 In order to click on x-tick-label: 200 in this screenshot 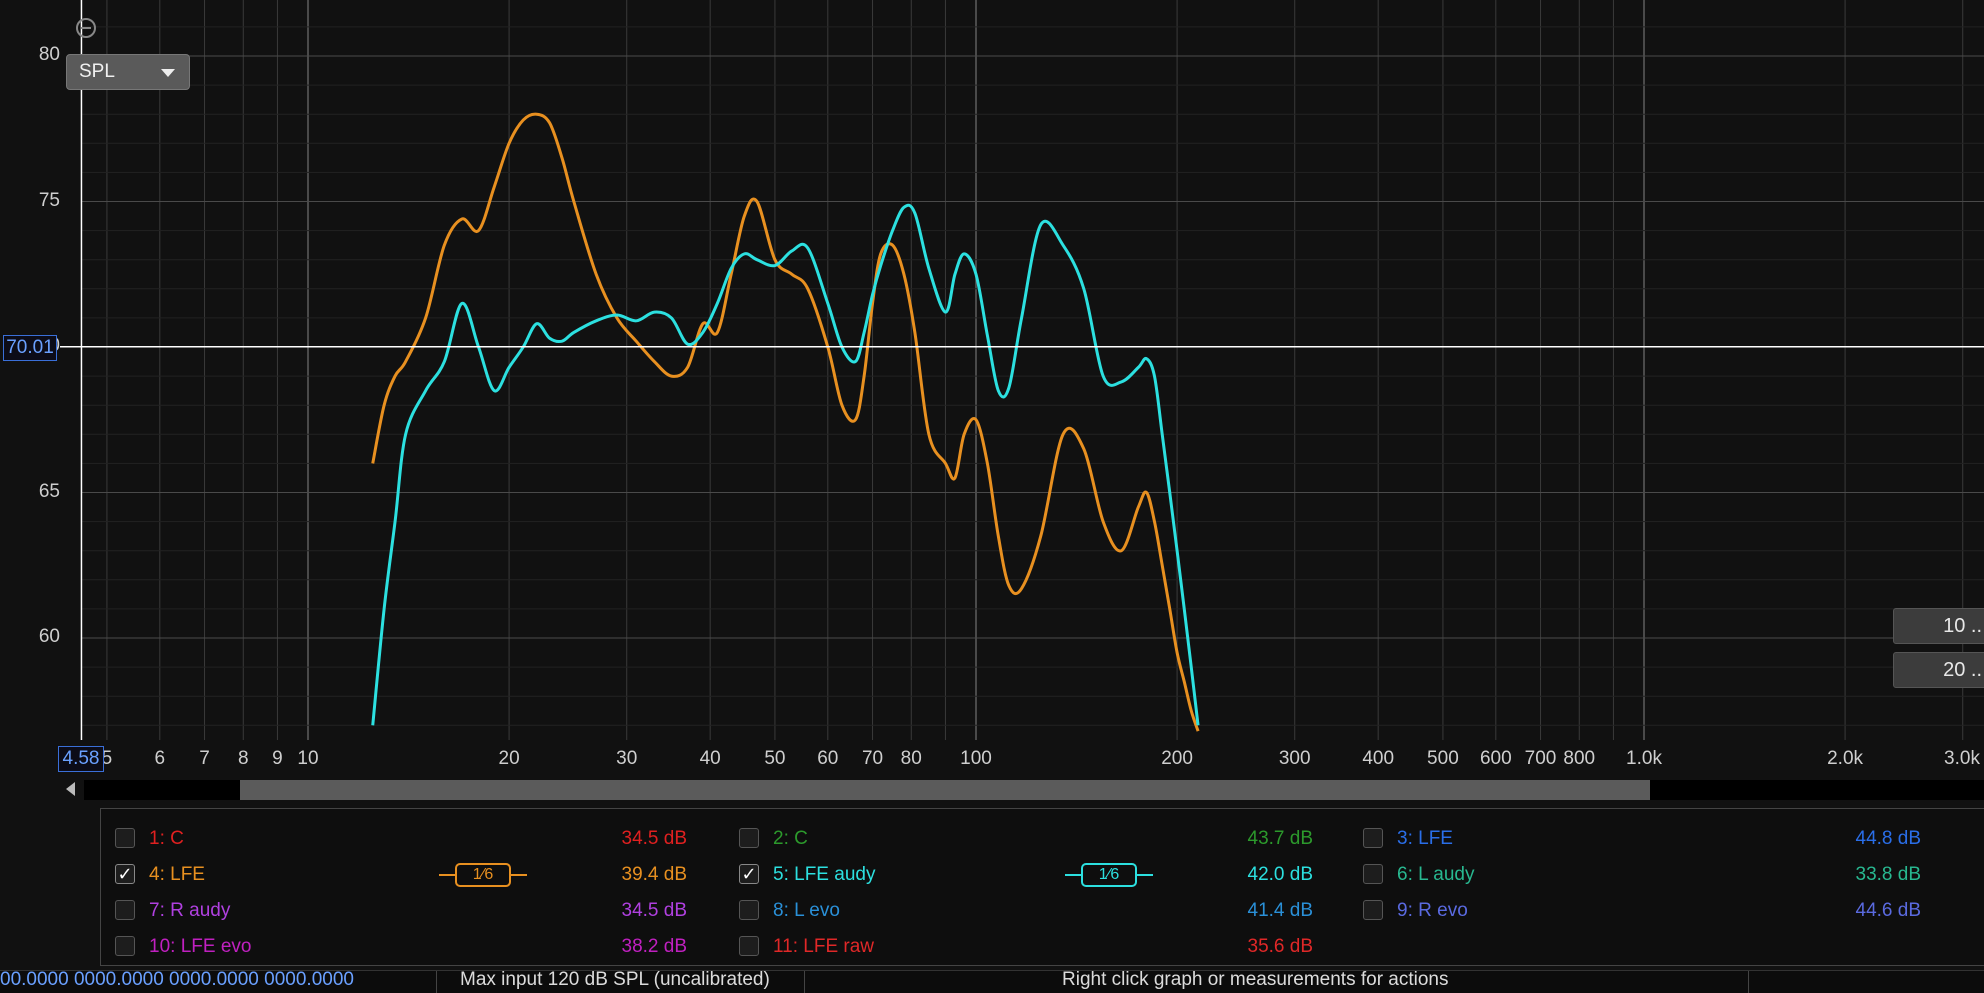, I will do `click(1177, 758)`.